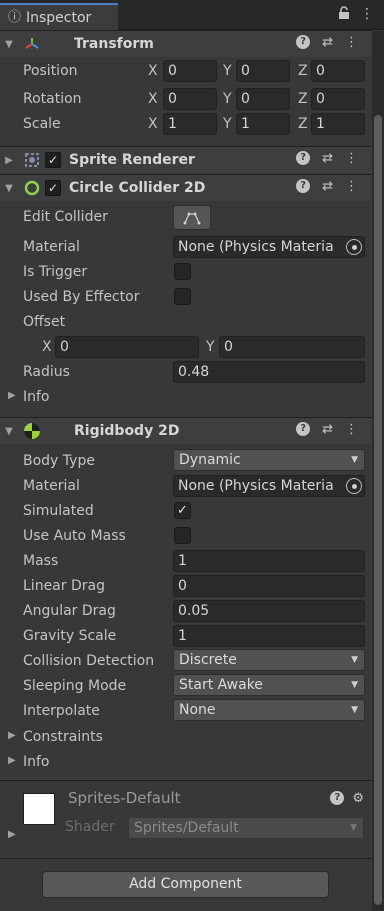  What do you see at coordinates (269, 660) in the screenshot?
I see `collision-detection-dropdown: Discrete ▼` at bounding box center [269, 660].